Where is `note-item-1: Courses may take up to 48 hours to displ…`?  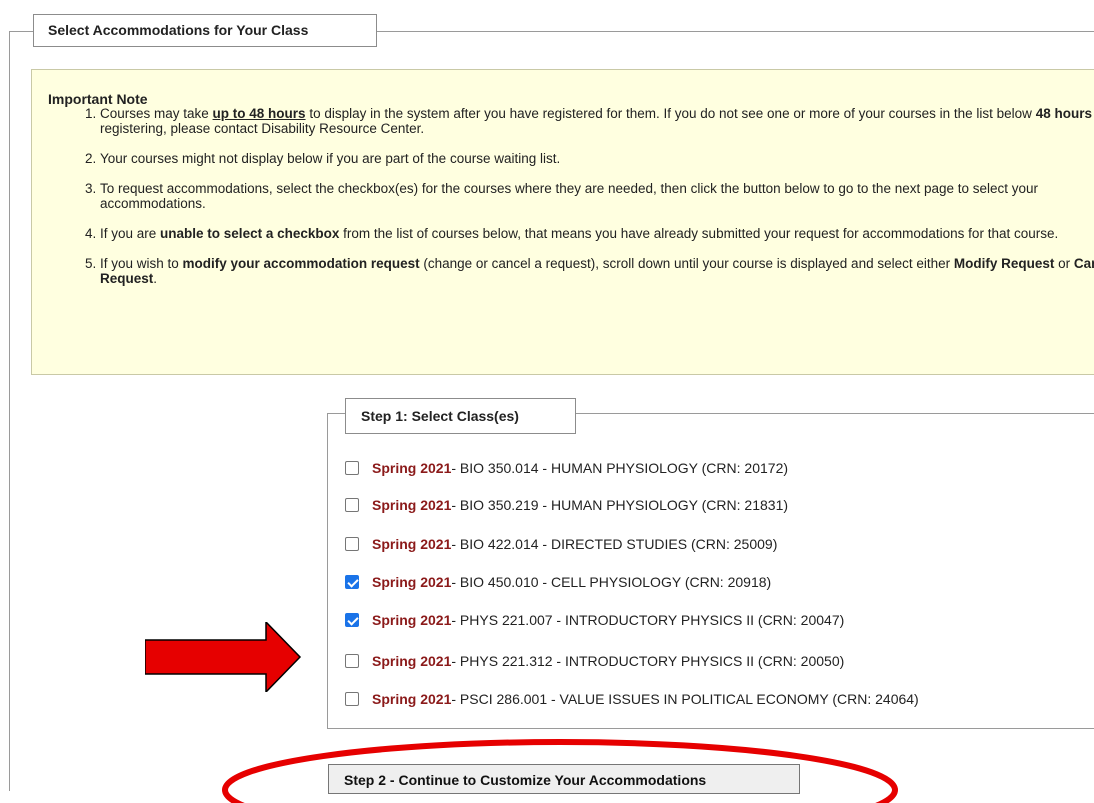
note-item-1: Courses may take up to 48 hours to displ… is located at coordinates (597, 121).